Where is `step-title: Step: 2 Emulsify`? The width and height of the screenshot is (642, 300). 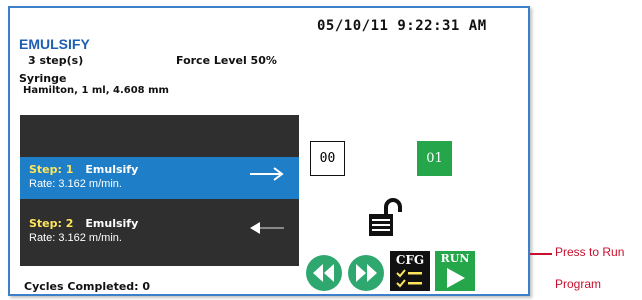 step-title: Step: 2 Emulsify is located at coordinates (83, 223).